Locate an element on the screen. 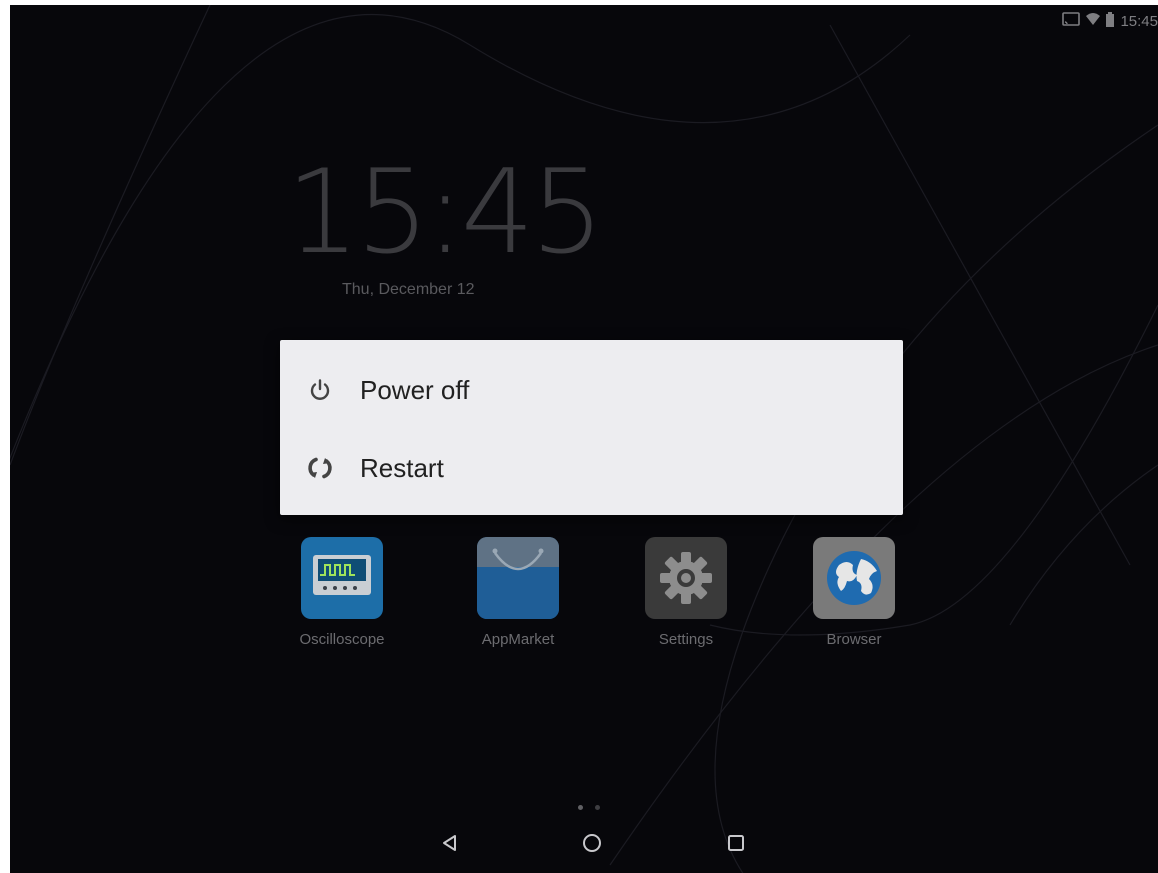 The width and height of the screenshot is (1158, 873). status-bar: 15:45 is located at coordinates (1110, 21).